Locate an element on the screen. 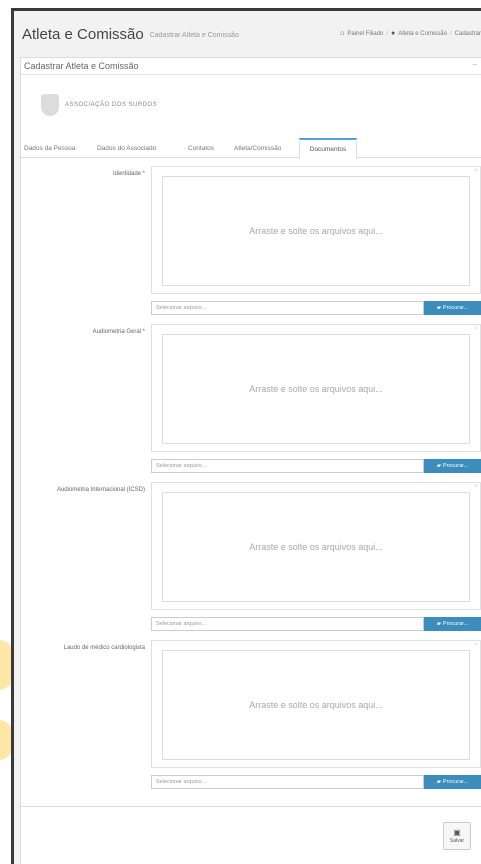 Image resolution: width=481 pixels, height=864 pixels. tab-contatos: Contatos is located at coordinates (201, 148).